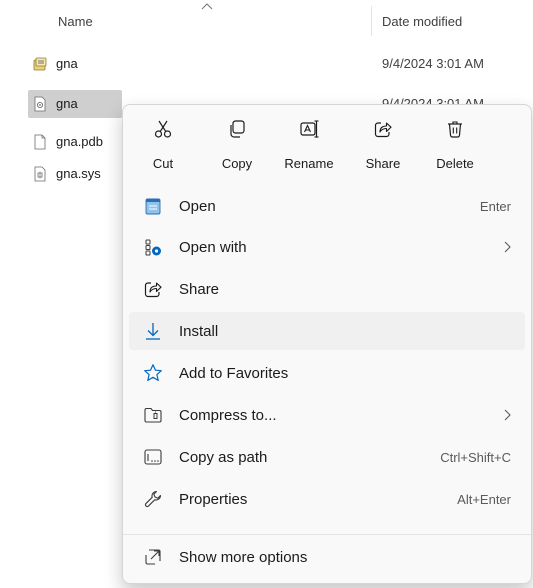 This screenshot has height=588, width=533. I want to click on menu-item-open-with: Open with, so click(327, 247).